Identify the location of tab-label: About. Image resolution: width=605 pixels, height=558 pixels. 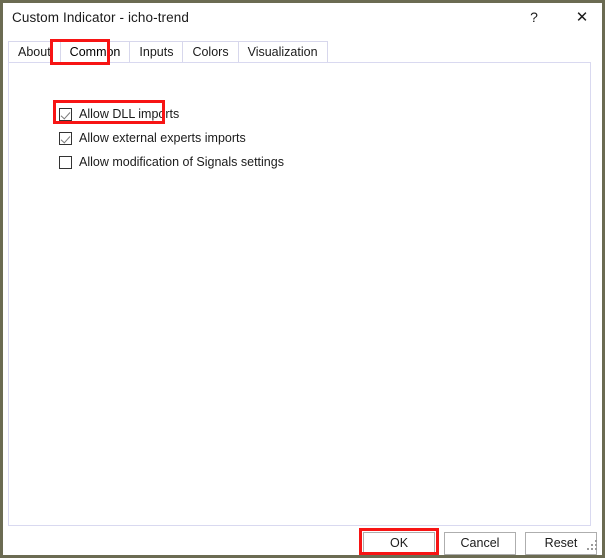
(34, 52).